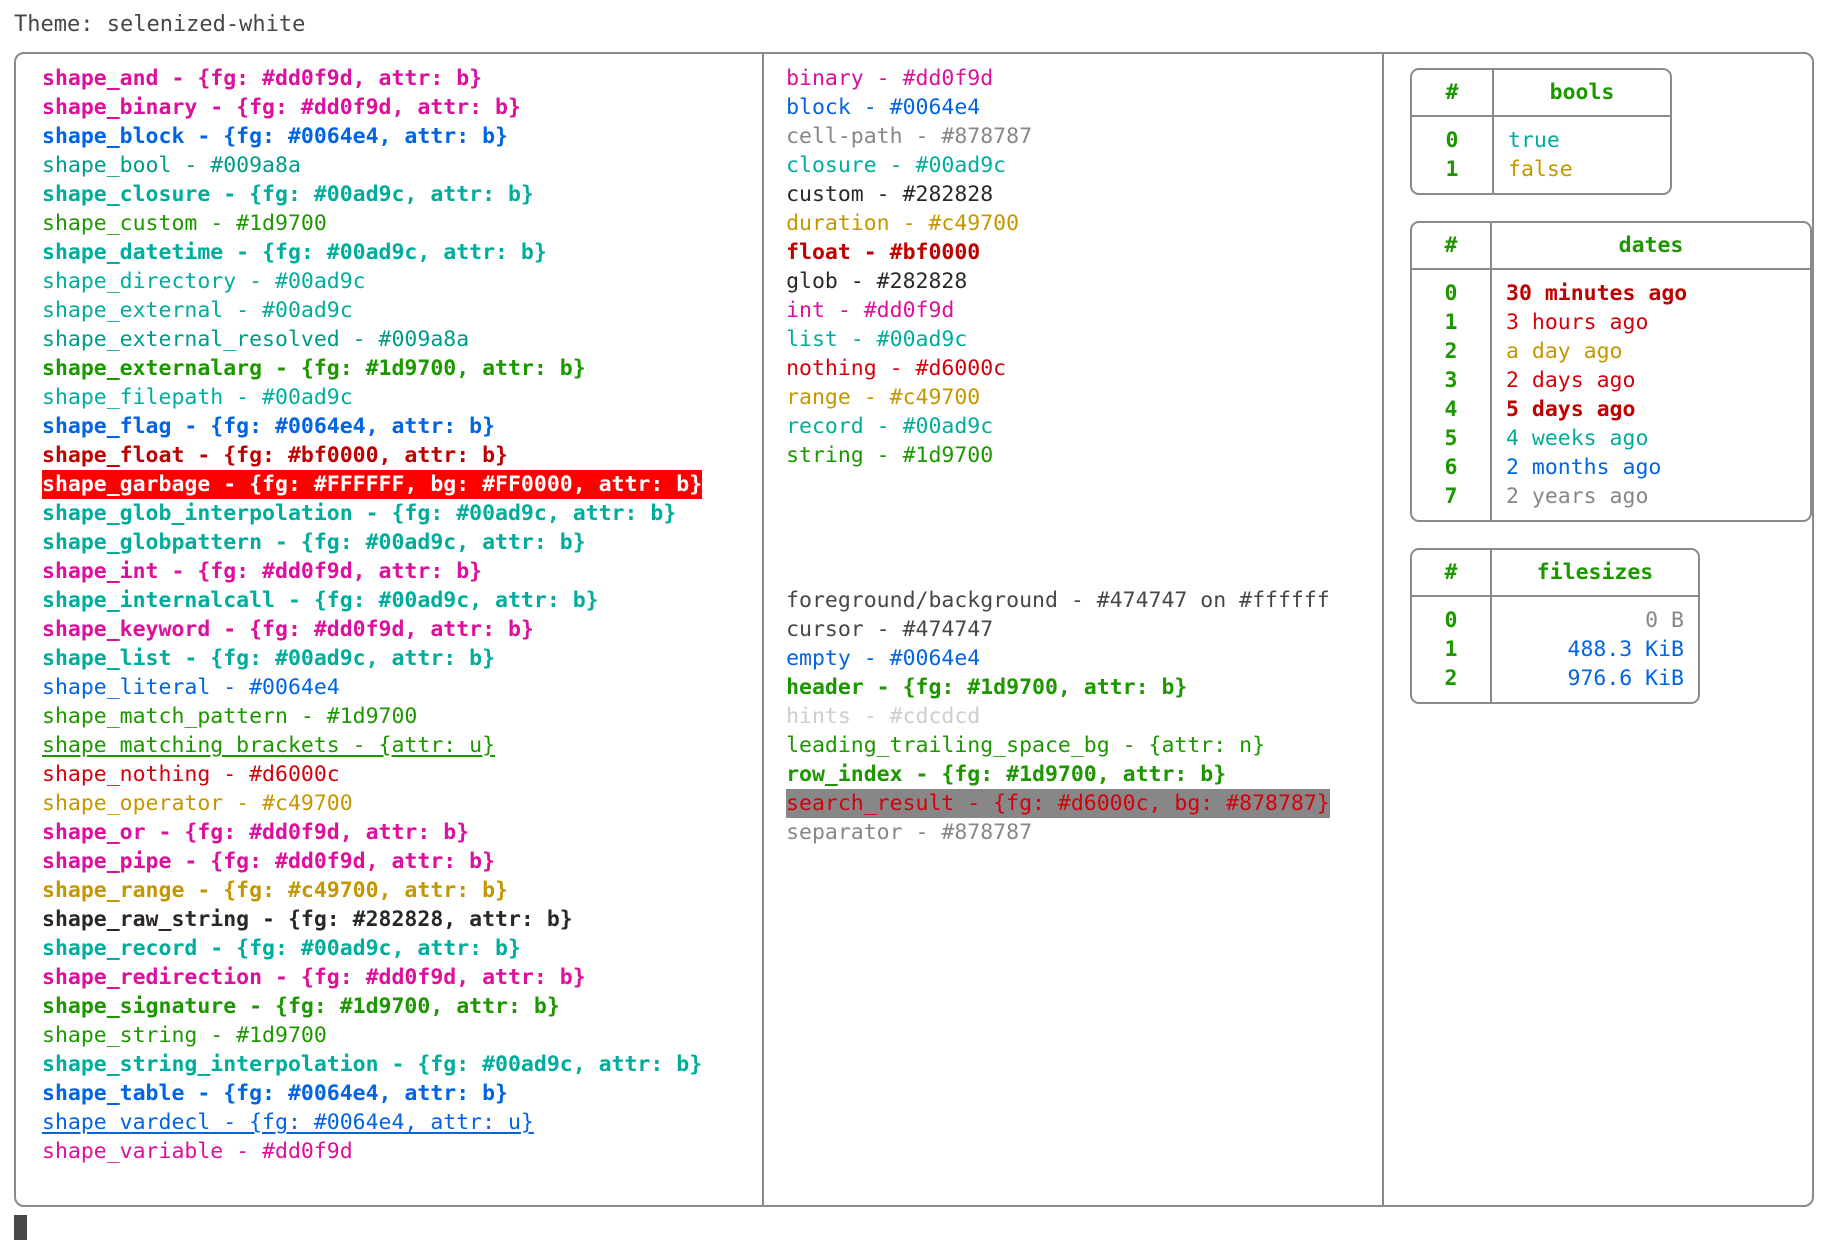 Image resolution: width=1843 pixels, height=1240 pixels. I want to click on table-row: 7 2 years ago, so click(1611, 501).